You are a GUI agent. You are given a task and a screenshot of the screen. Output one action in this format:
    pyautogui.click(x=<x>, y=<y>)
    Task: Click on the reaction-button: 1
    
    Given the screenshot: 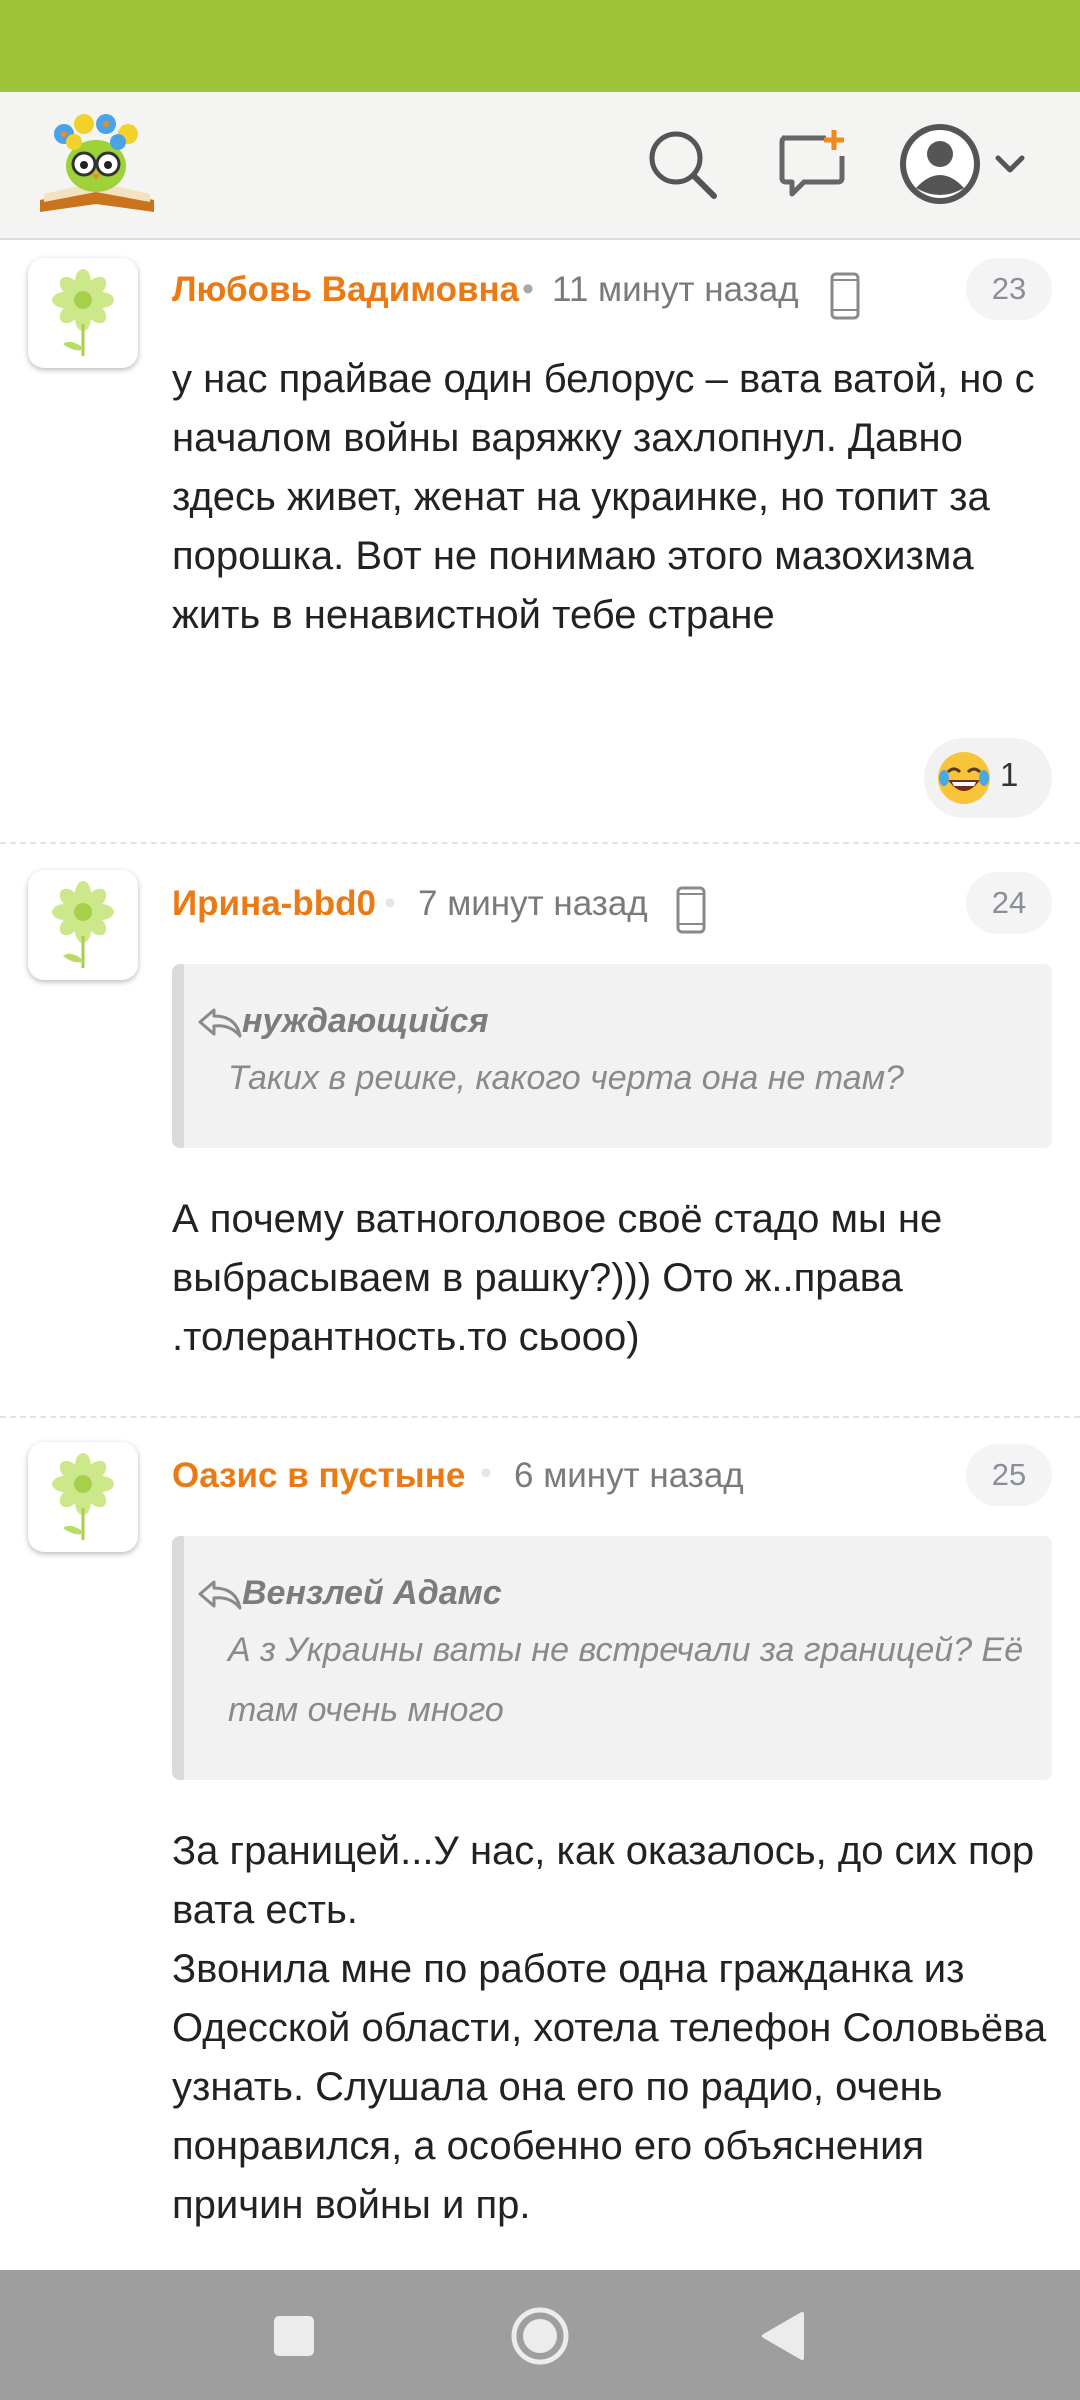 What is the action you would take?
    pyautogui.click(x=988, y=778)
    